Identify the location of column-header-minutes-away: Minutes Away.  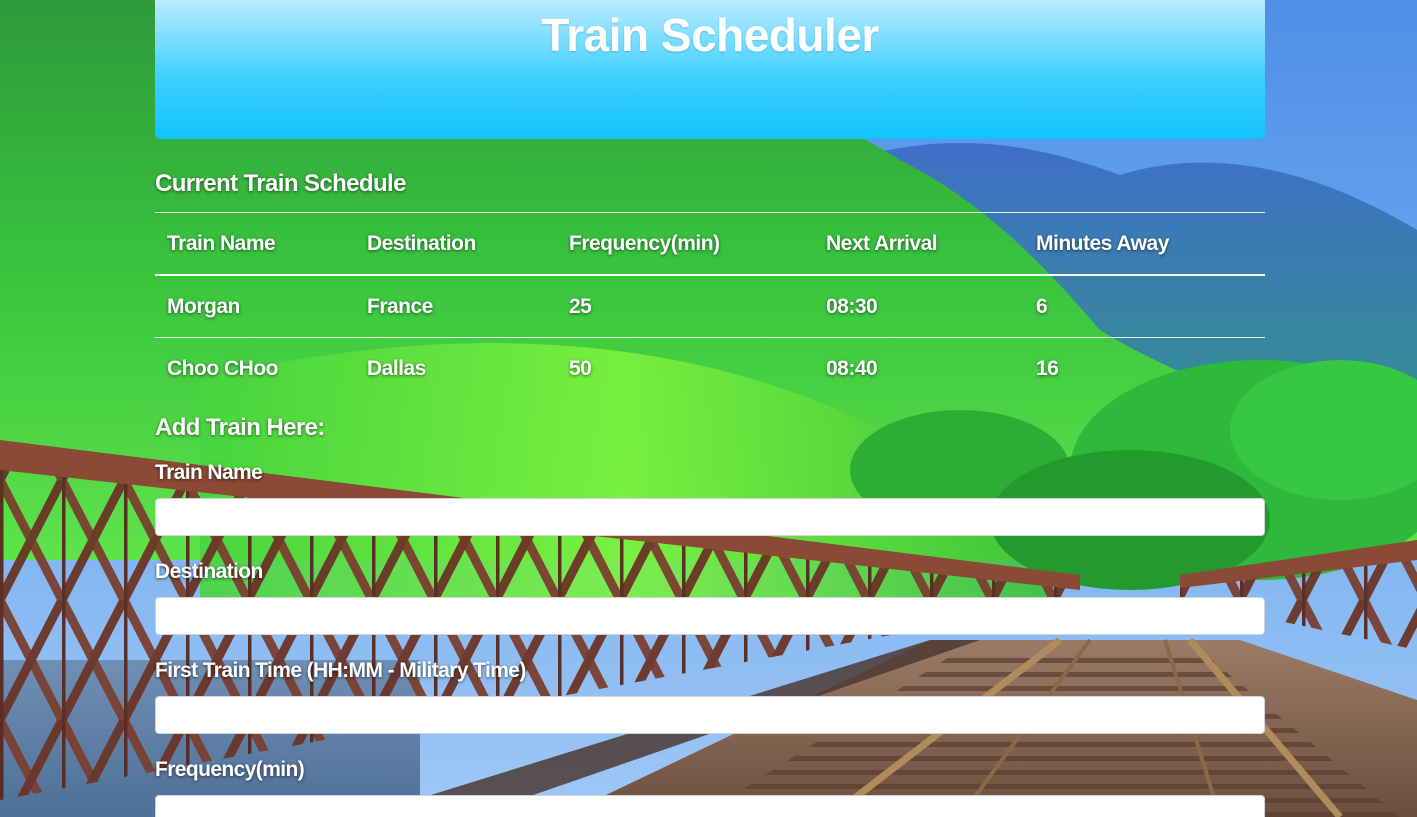
(1144, 244).